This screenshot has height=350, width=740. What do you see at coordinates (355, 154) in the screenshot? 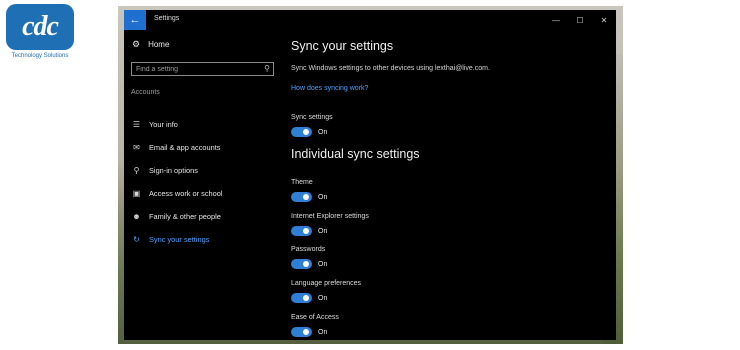
I see `individual-sync-title: Individual sync settings` at bounding box center [355, 154].